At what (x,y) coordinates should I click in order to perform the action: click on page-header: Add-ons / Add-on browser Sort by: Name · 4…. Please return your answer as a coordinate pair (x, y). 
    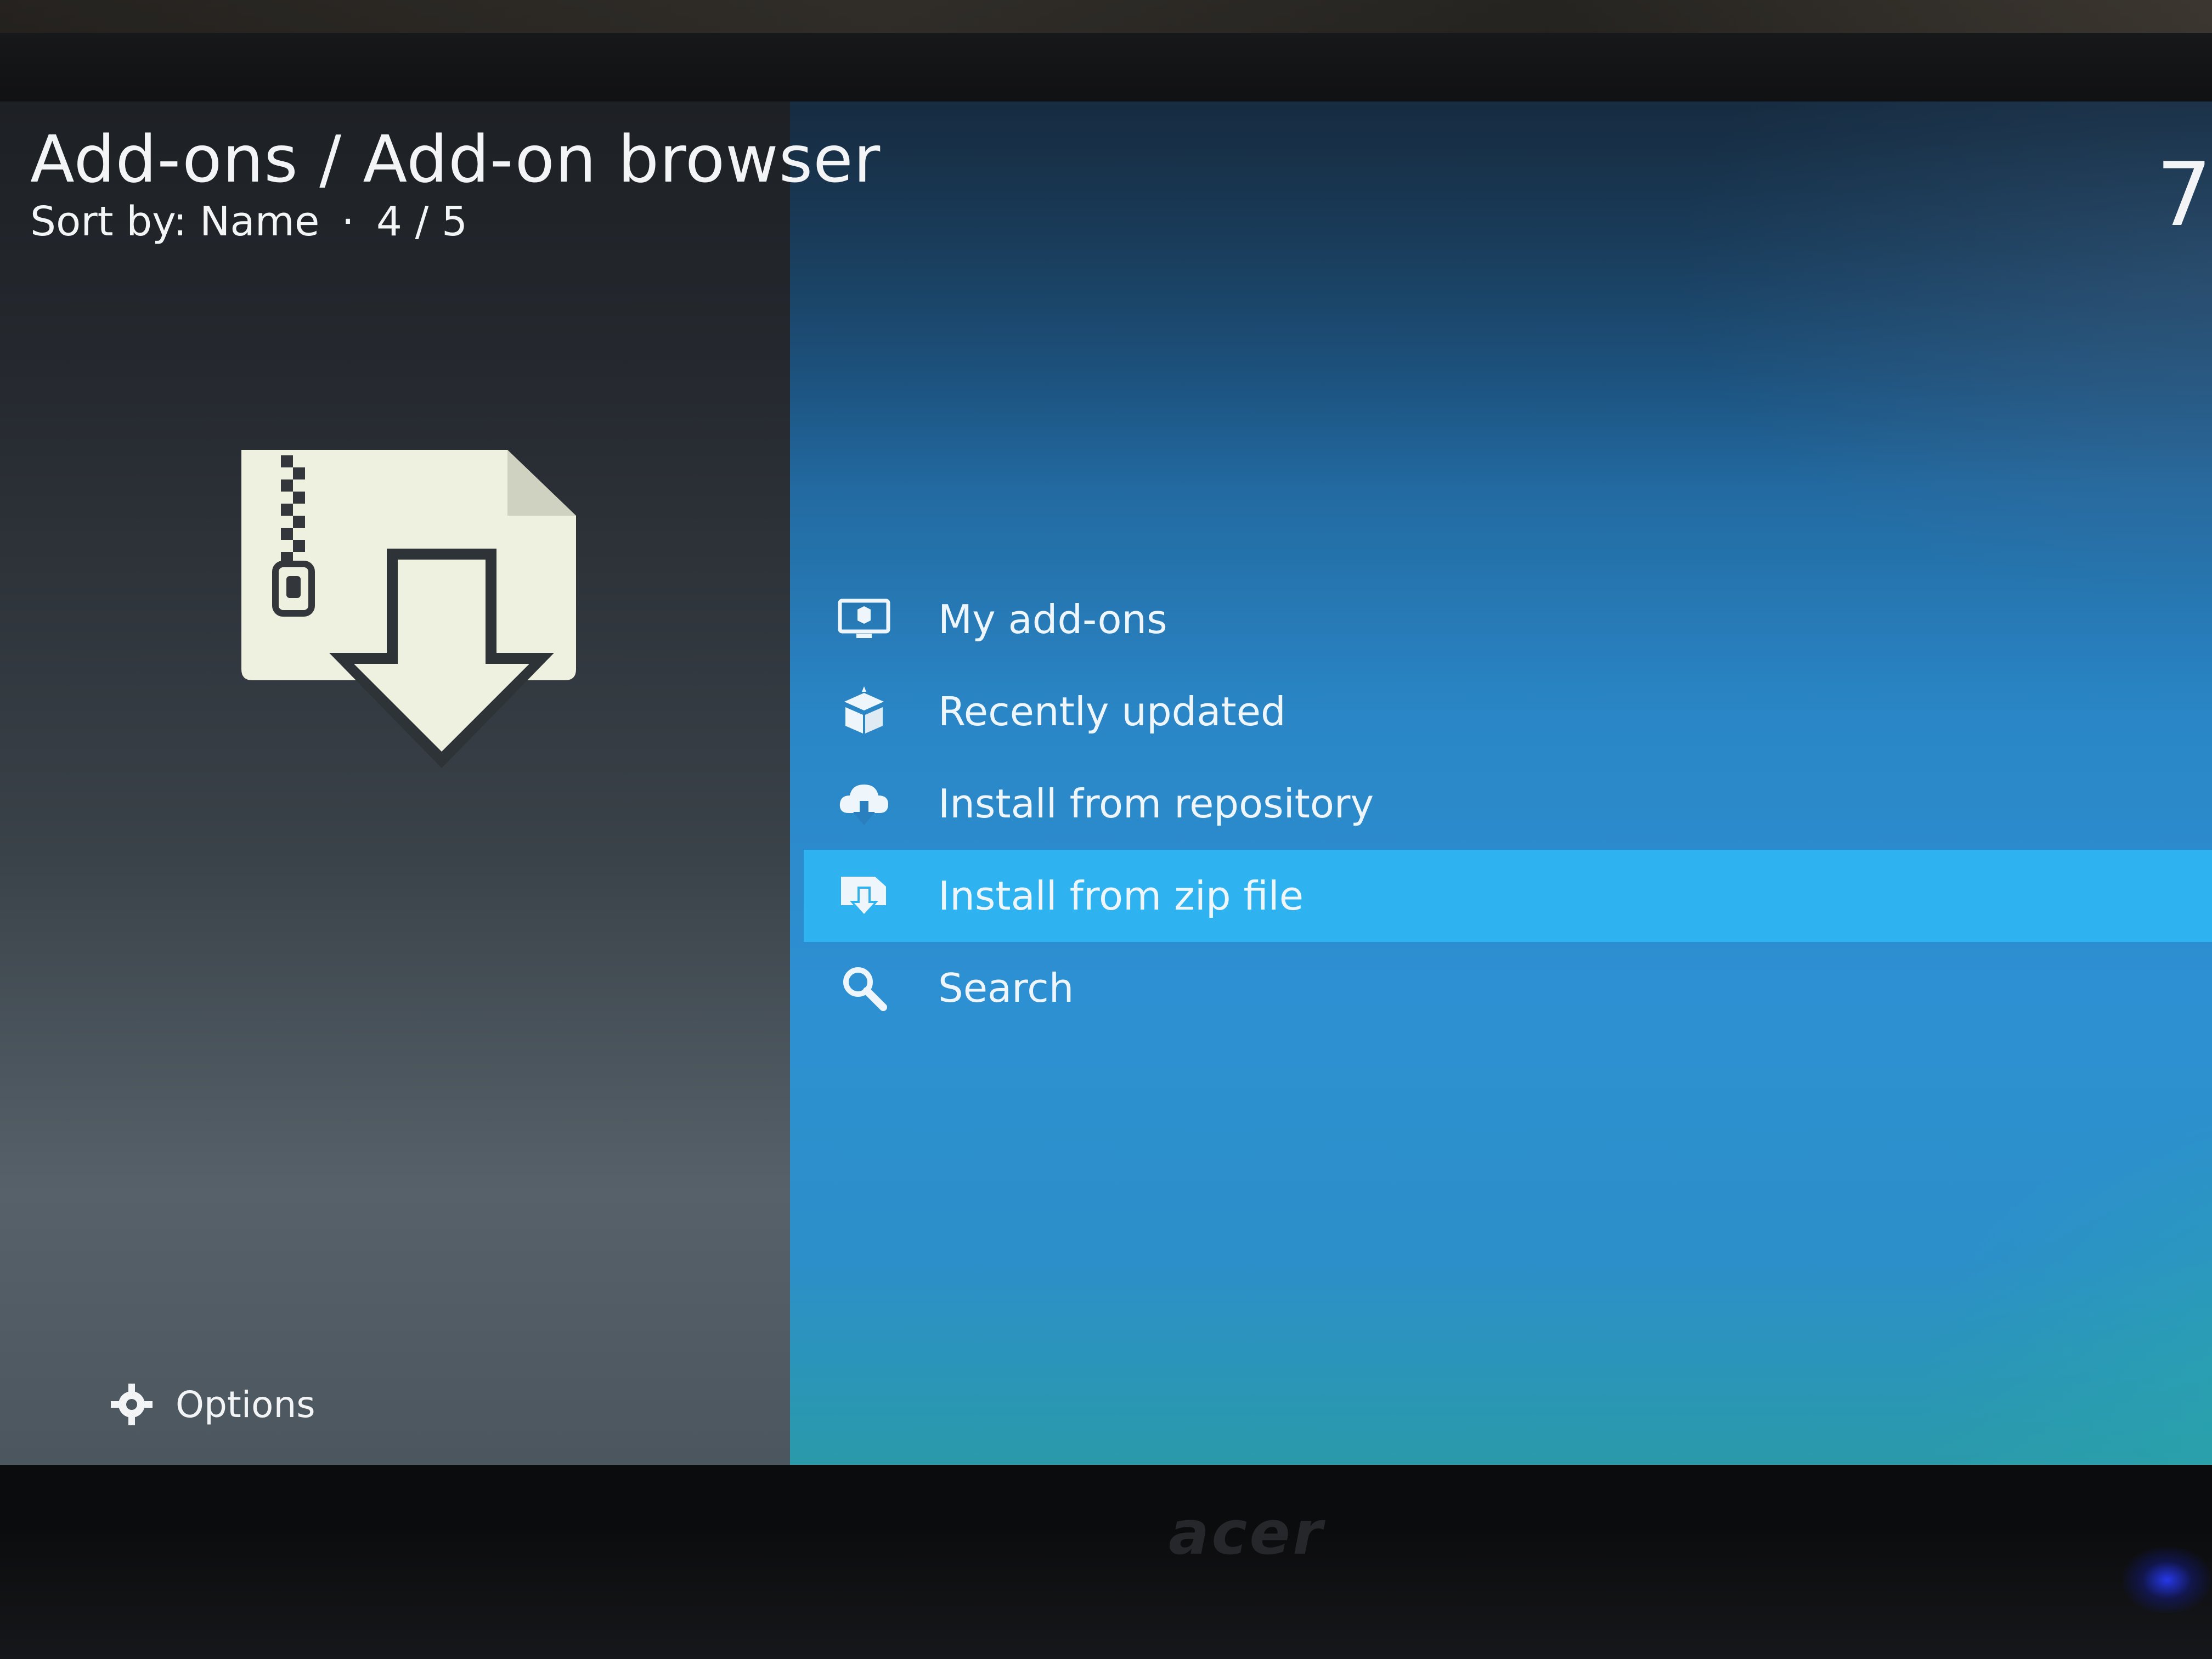
    Looking at the image, I should click on (455, 182).